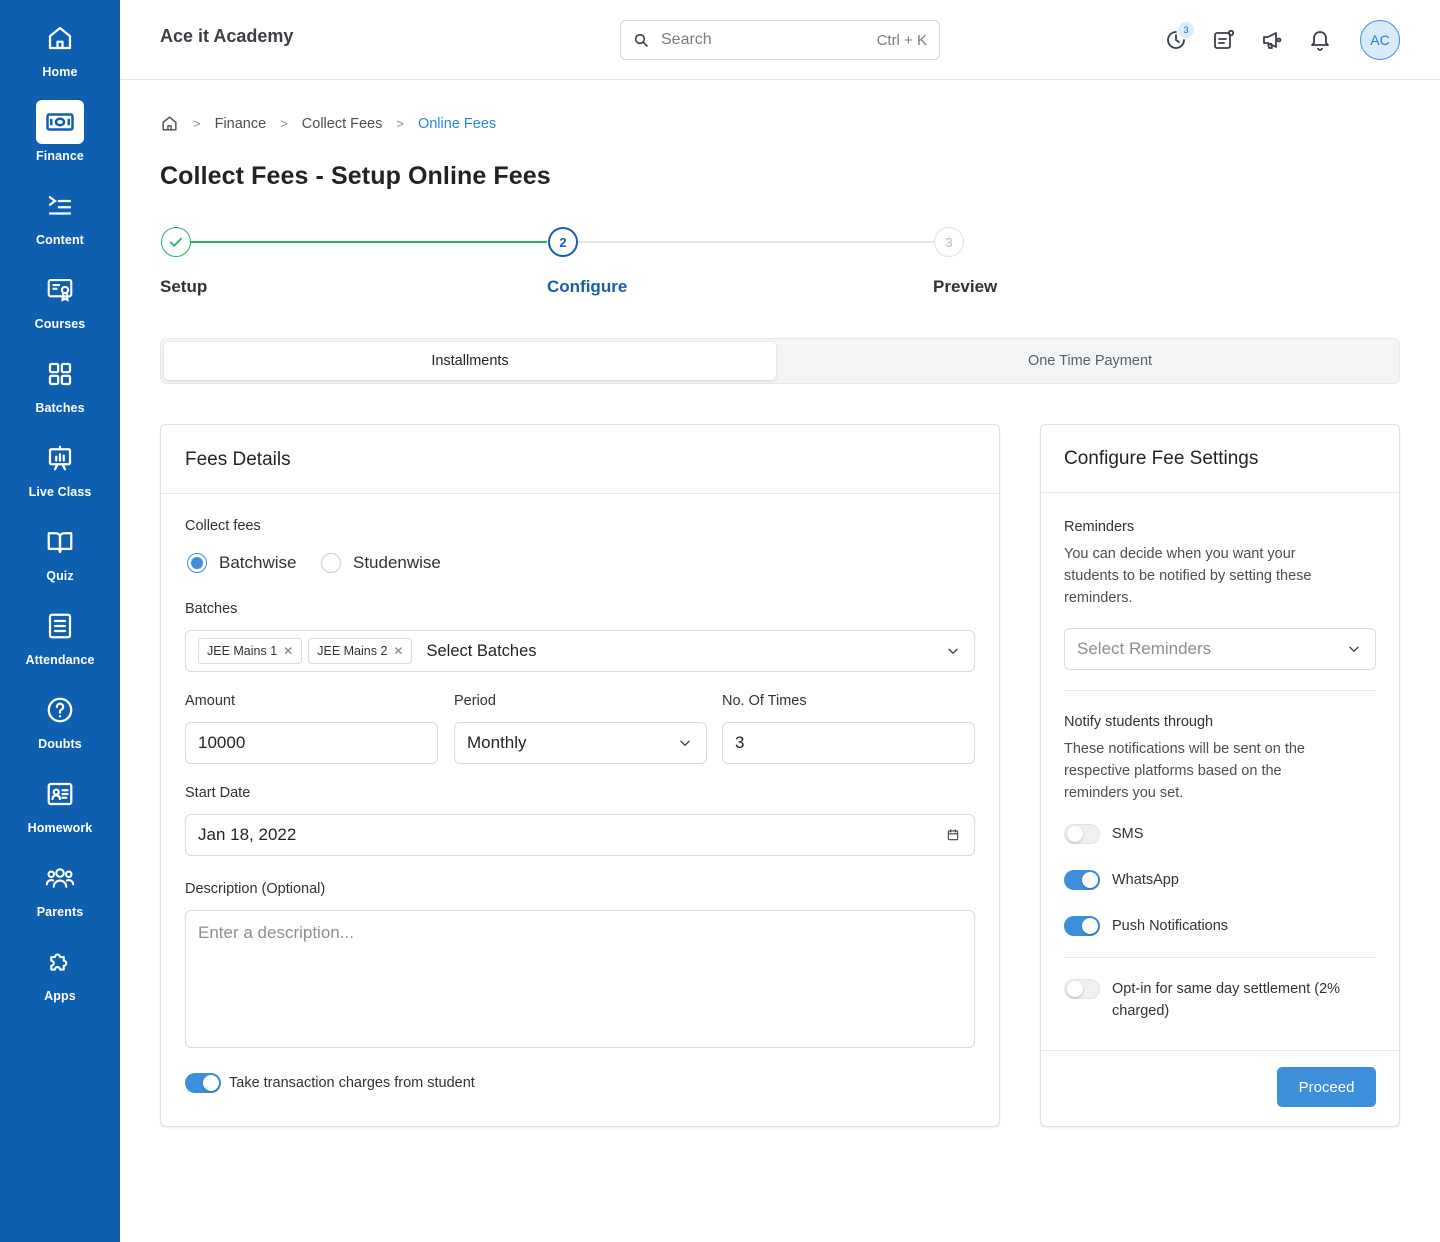 The width and height of the screenshot is (1440, 1242). What do you see at coordinates (1179, 37) in the screenshot?
I see `activity-button: 3` at bounding box center [1179, 37].